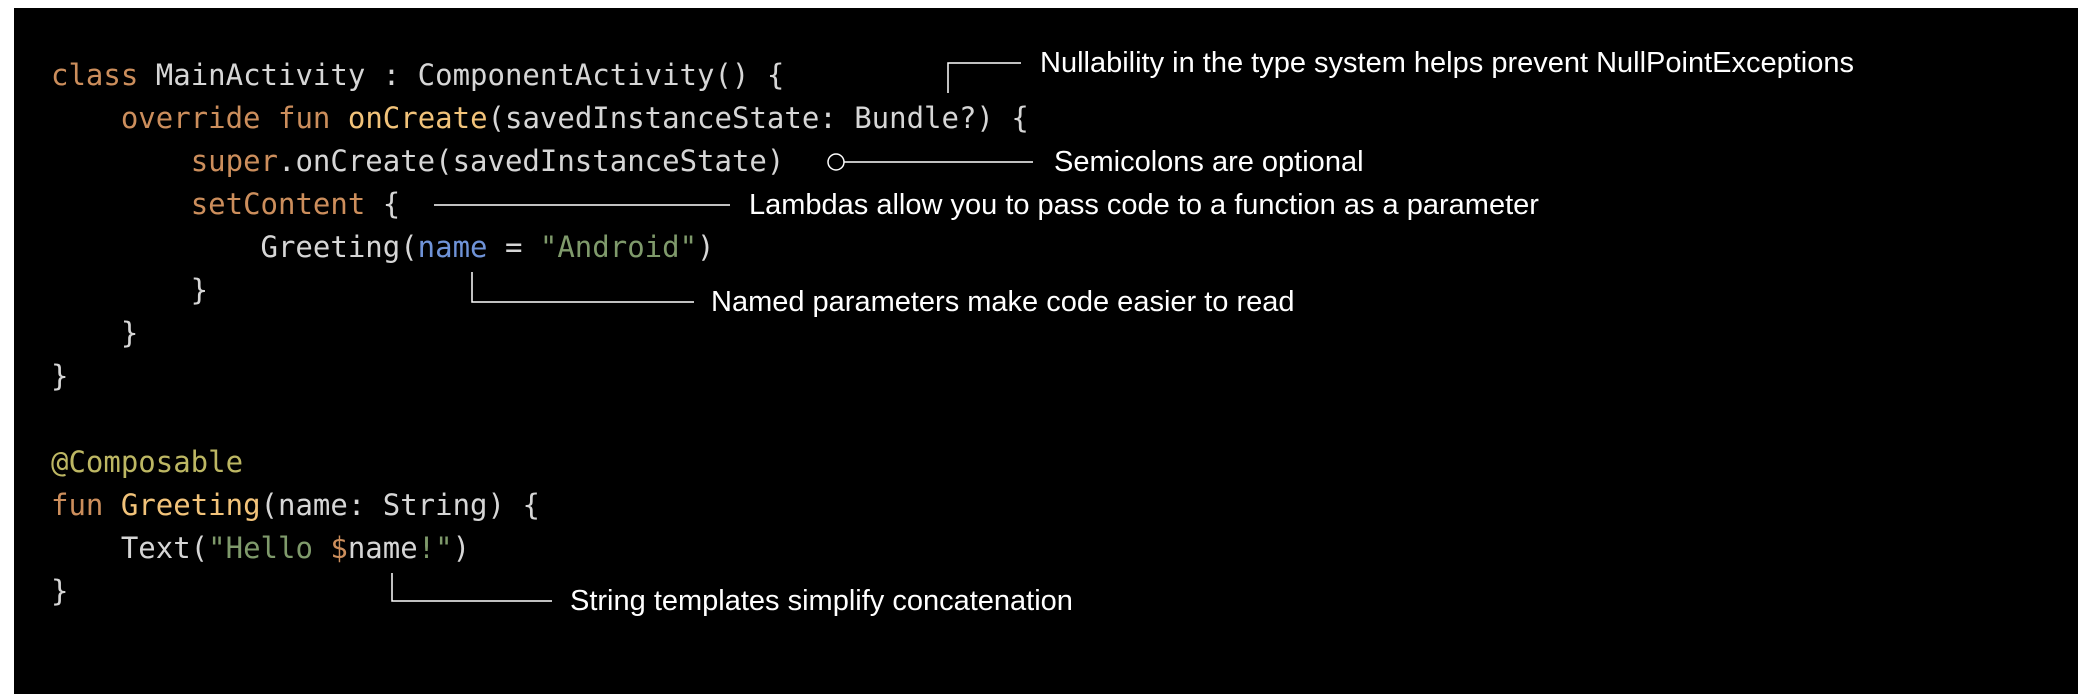 This screenshot has height=698, width=2092. I want to click on function-setcontent: setContent, so click(278, 204).